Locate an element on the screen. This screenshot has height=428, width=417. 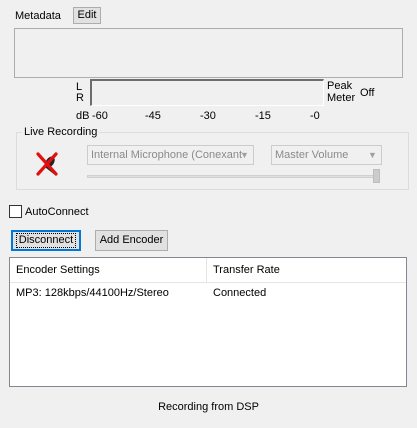
status-text: Recording from DSP is located at coordinates (208, 407).